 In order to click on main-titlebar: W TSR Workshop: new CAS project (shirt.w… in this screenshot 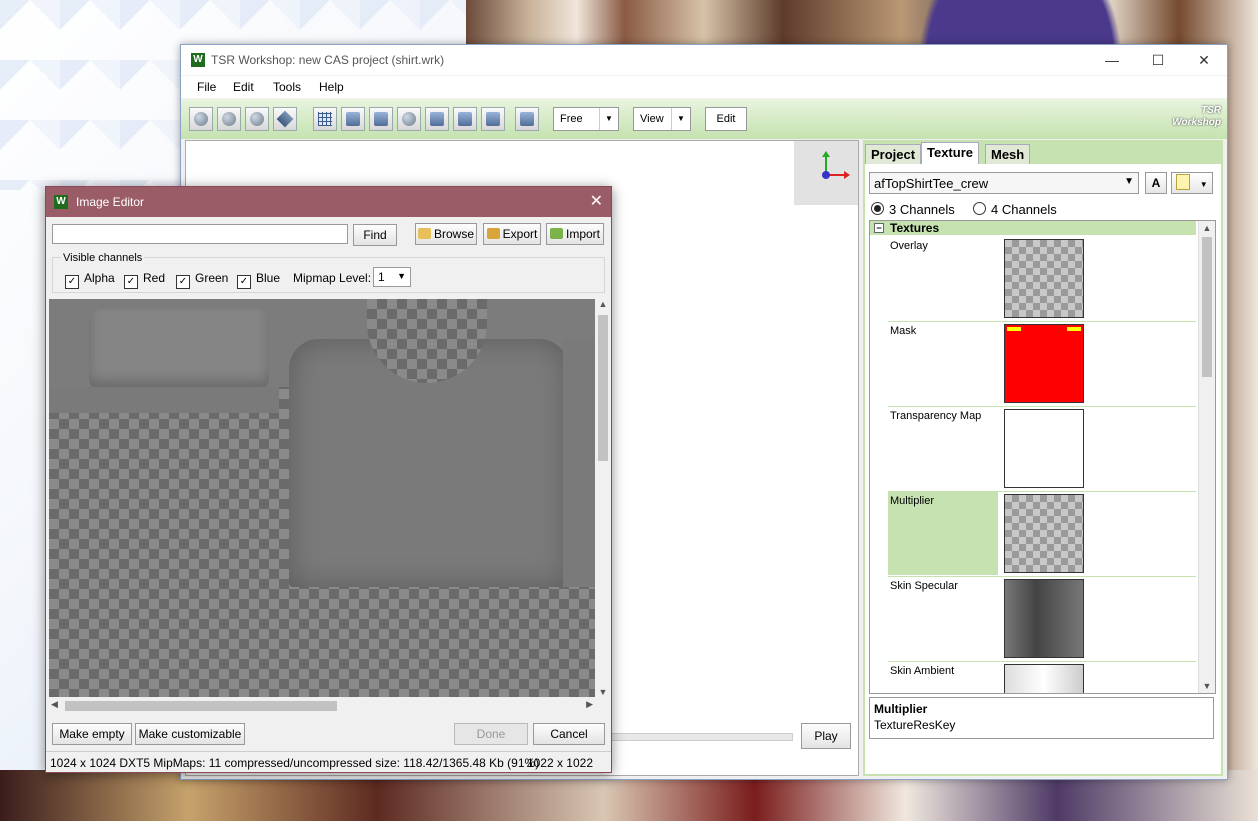, I will do `click(704, 60)`.